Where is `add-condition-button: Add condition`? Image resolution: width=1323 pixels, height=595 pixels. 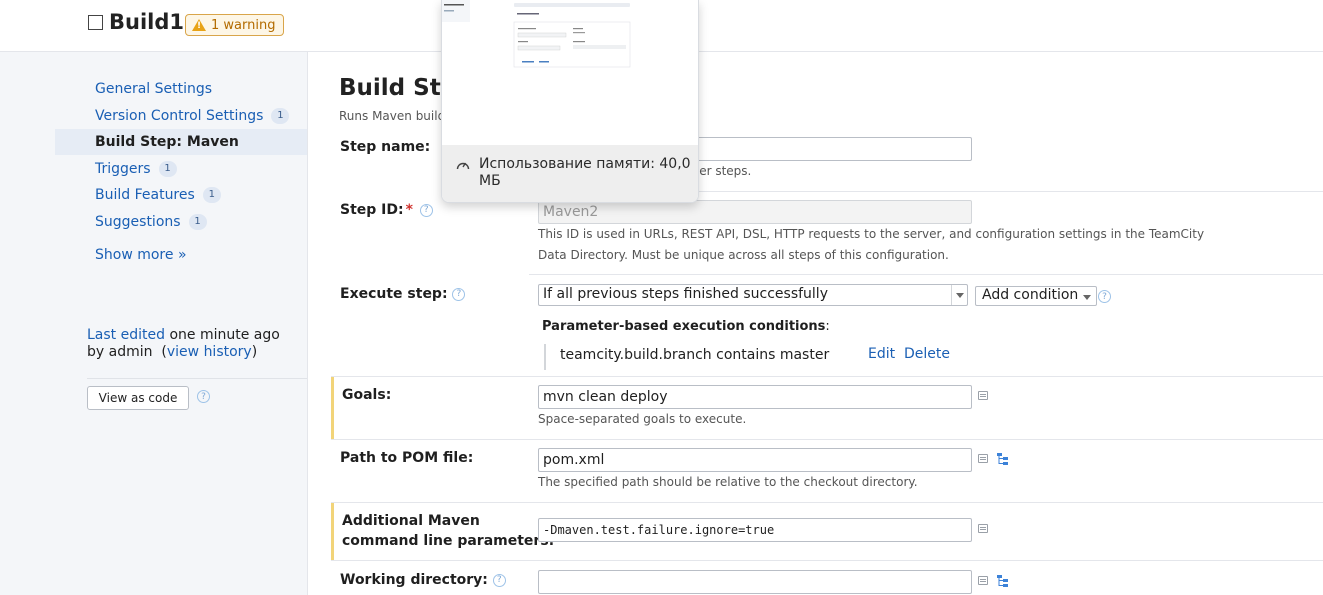 add-condition-button: Add condition is located at coordinates (1036, 296).